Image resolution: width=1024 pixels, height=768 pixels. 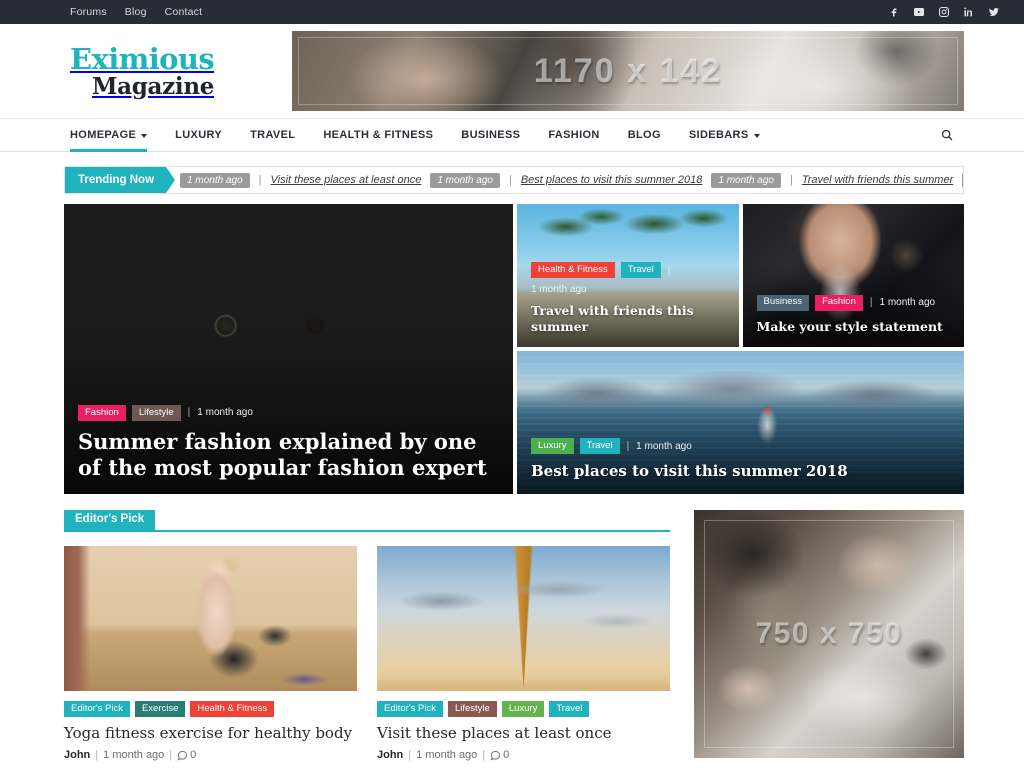 I want to click on featured-places-title: Best places to visit this summer 2018, so click(x=740, y=471).